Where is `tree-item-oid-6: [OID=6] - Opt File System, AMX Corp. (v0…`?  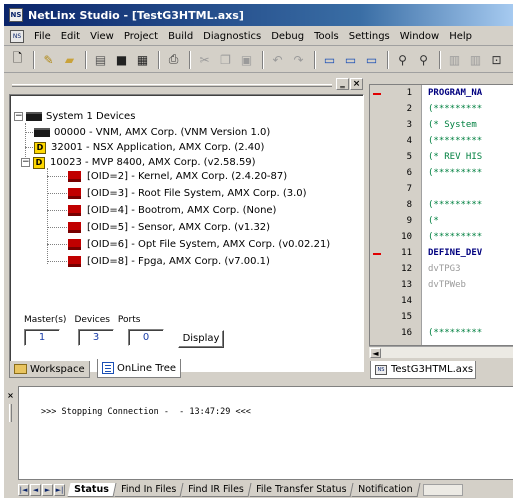
tree-item-oid-6: [OID=6] - Opt File System, AMX Corp. (v0… is located at coordinates (199, 244).